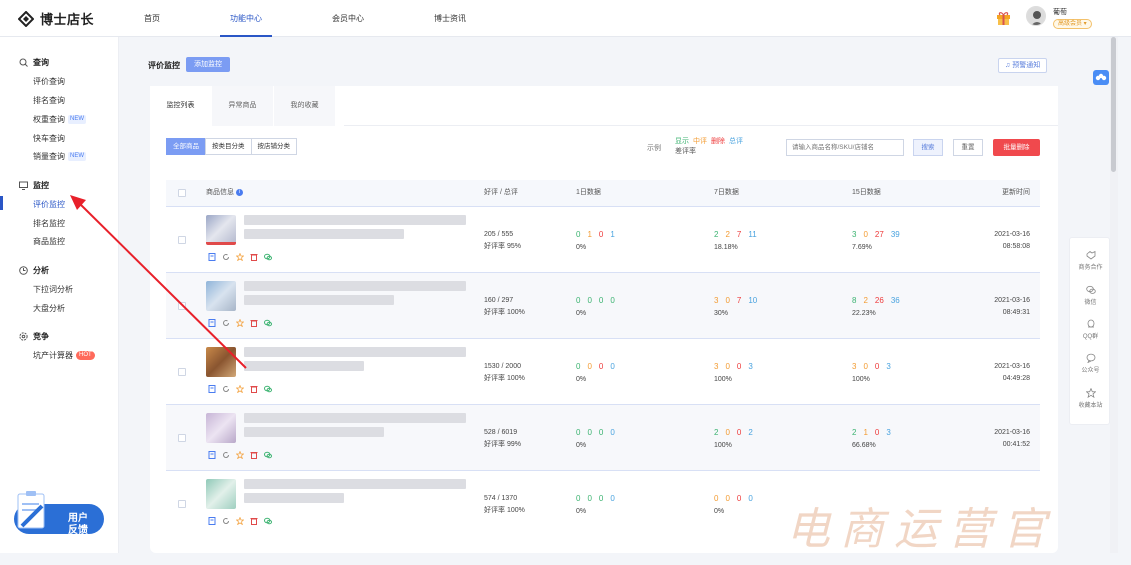 The width and height of the screenshot is (1131, 565). I want to click on vip-badge: 高级会员 ▾, so click(1072, 24).